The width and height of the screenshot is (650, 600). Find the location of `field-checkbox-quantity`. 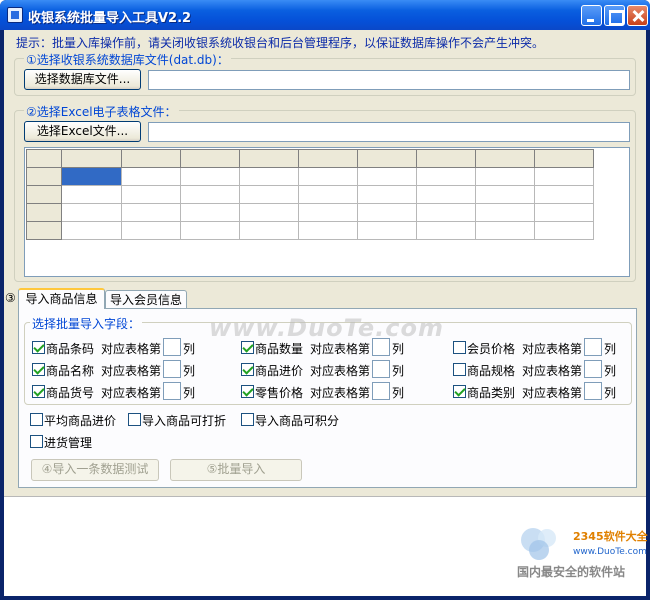

field-checkbox-quantity is located at coordinates (247, 347).